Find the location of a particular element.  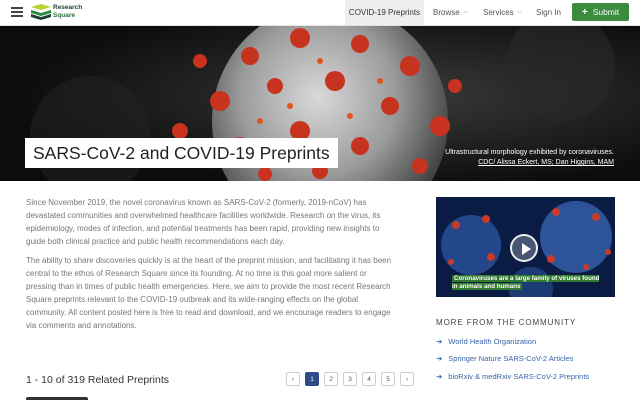

nav-covid-label: COVID-19 Preprints is located at coordinates (384, 12).